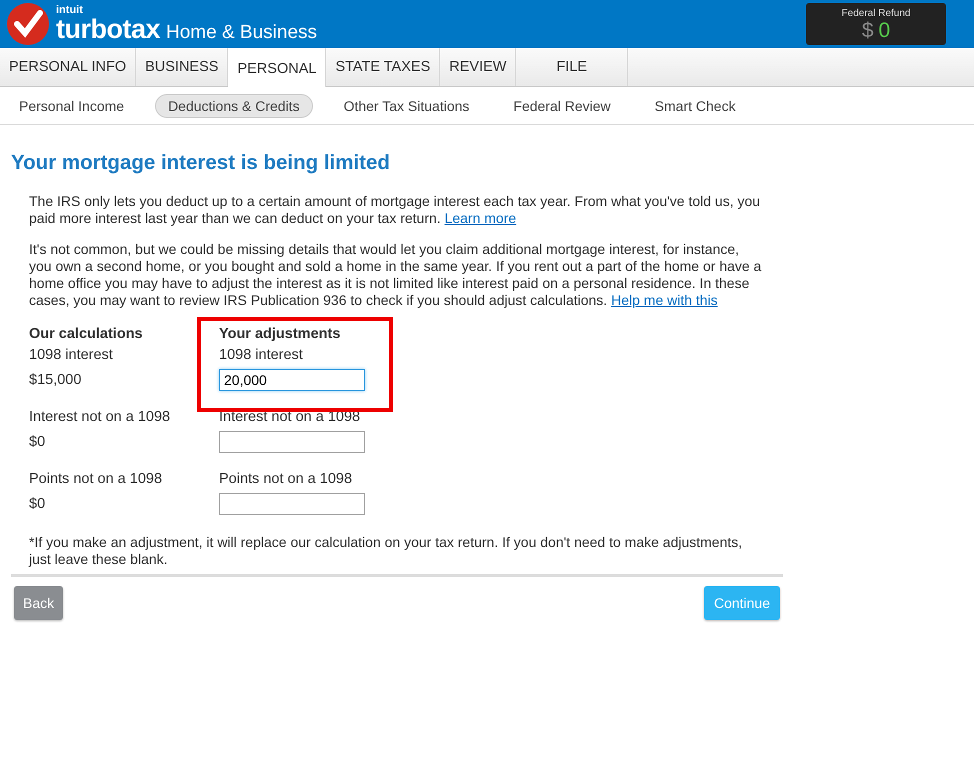  What do you see at coordinates (480, 218) in the screenshot?
I see `learn-more-link: Learn more` at bounding box center [480, 218].